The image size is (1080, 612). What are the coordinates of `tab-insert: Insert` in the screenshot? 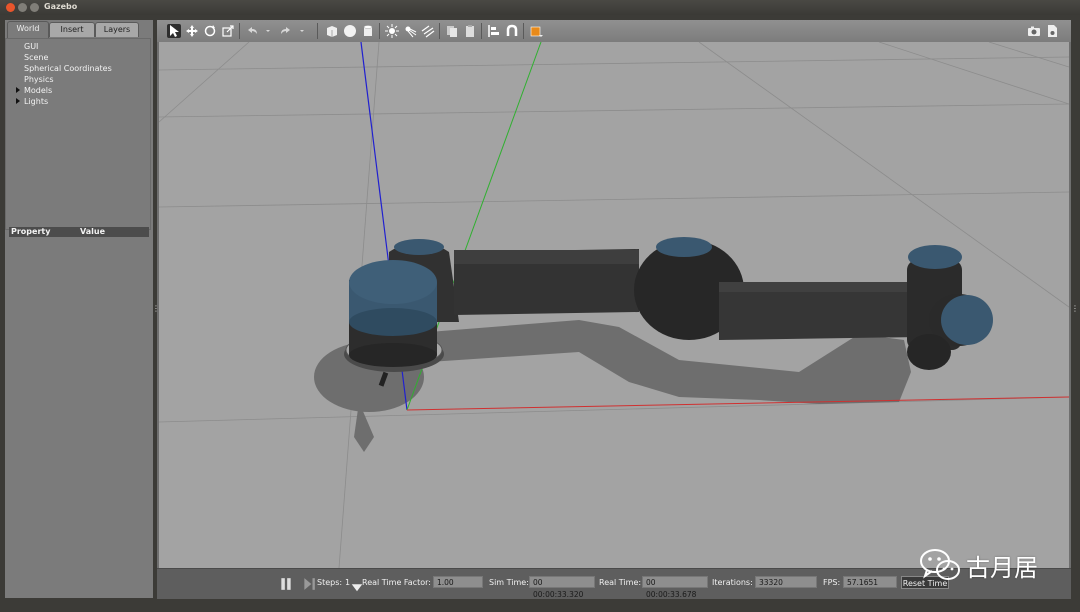 It's located at (72, 29).